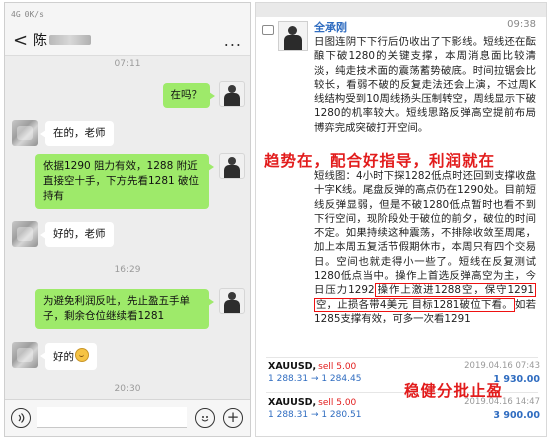  What do you see at coordinates (77, 234) in the screenshot?
I see `message-bubble-received: 好的，老师` at bounding box center [77, 234].